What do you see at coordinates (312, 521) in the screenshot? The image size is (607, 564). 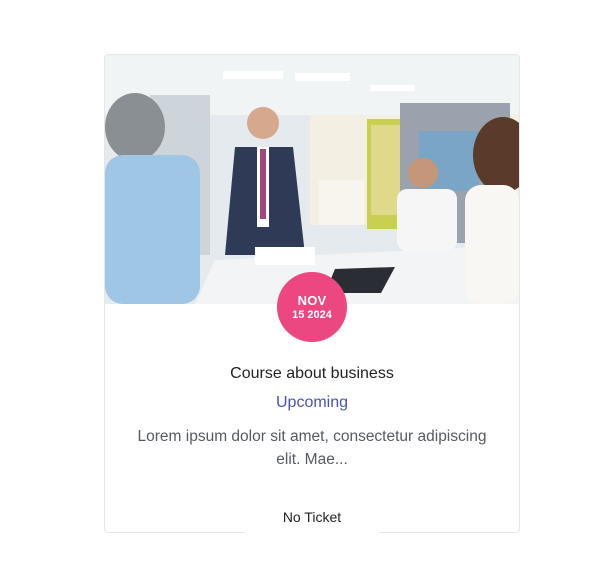 I see `ticket-button: No Ticket` at bounding box center [312, 521].